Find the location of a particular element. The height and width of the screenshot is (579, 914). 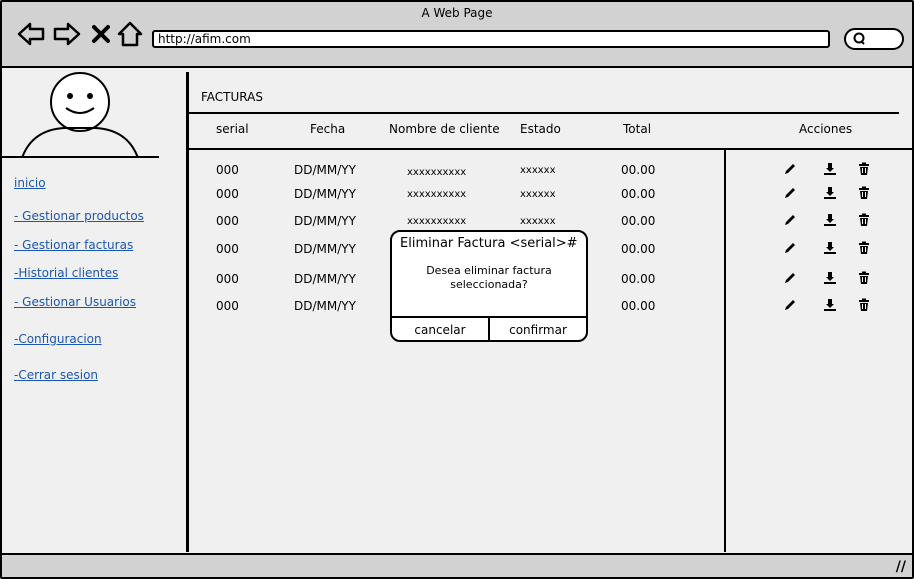

title-bar: A Web Page http://afim.com is located at coordinates (457, 35).